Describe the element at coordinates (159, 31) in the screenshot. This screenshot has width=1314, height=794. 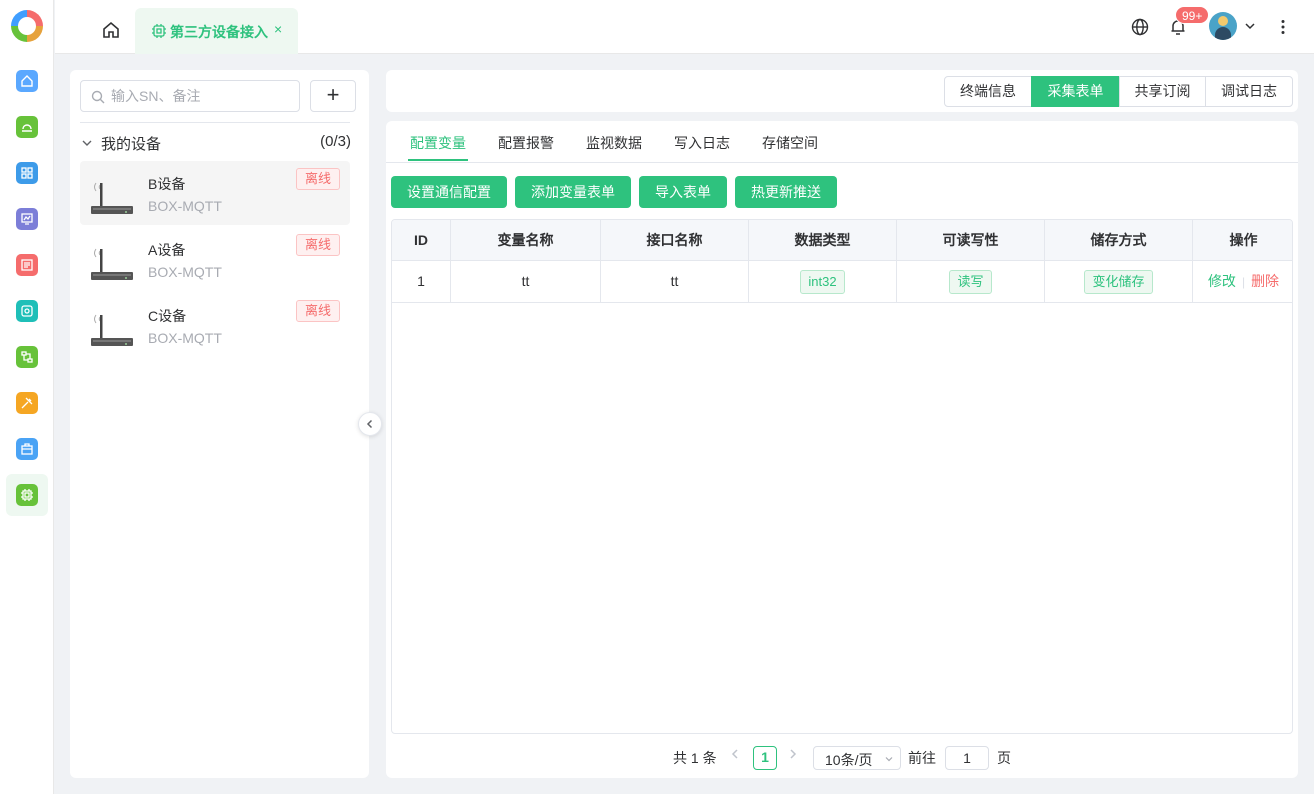
I see `chip-icon` at that location.